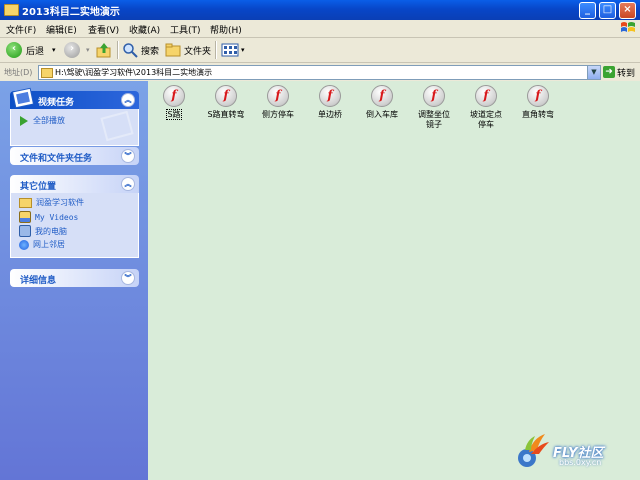 The width and height of the screenshot is (640, 480). What do you see at coordinates (533, 450) in the screenshot?
I see `fly-logo-icon` at bounding box center [533, 450].